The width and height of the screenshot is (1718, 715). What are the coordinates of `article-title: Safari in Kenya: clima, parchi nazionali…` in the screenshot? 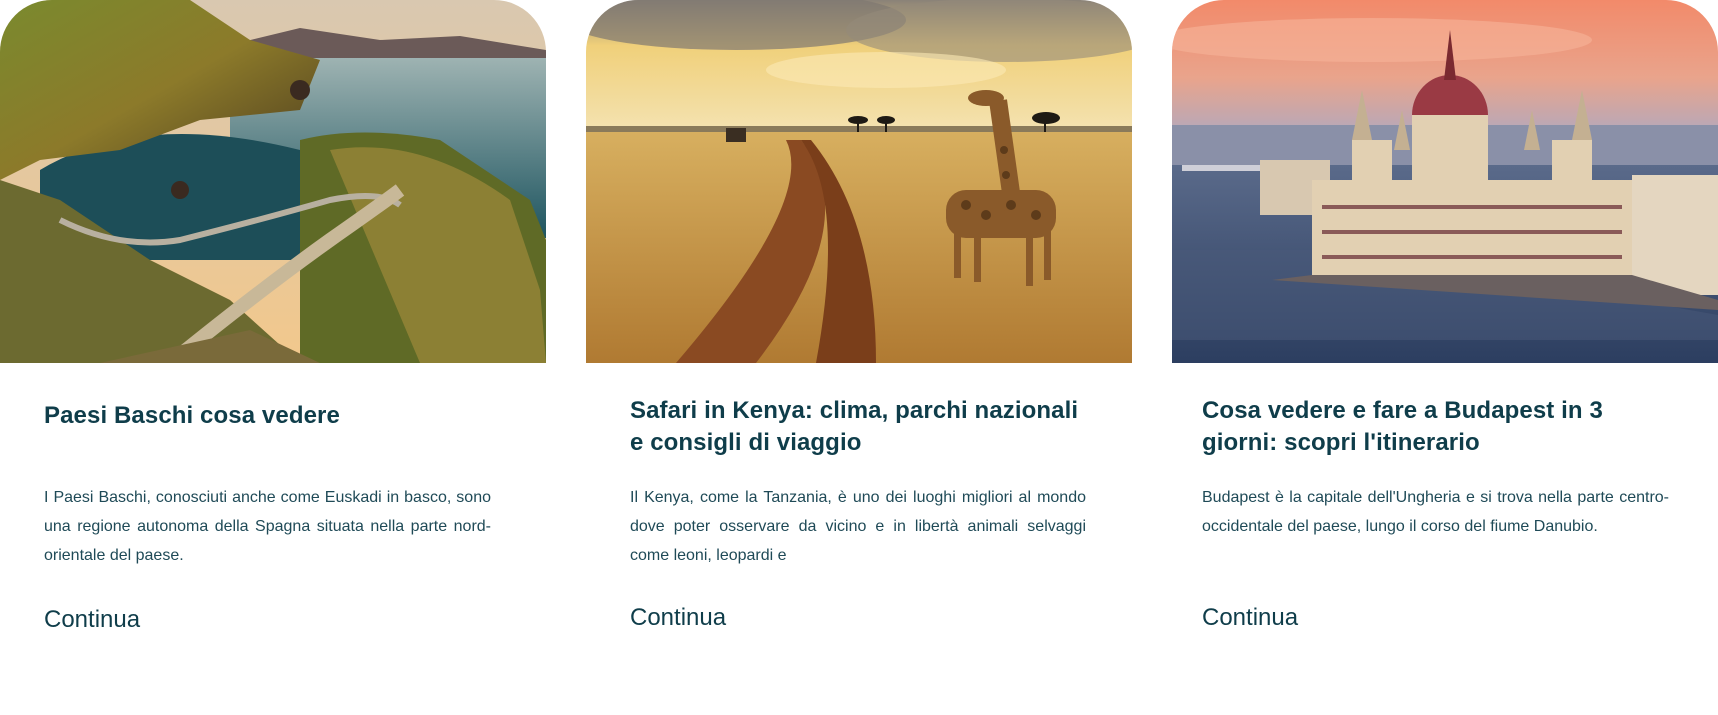 It's located at (860, 427).